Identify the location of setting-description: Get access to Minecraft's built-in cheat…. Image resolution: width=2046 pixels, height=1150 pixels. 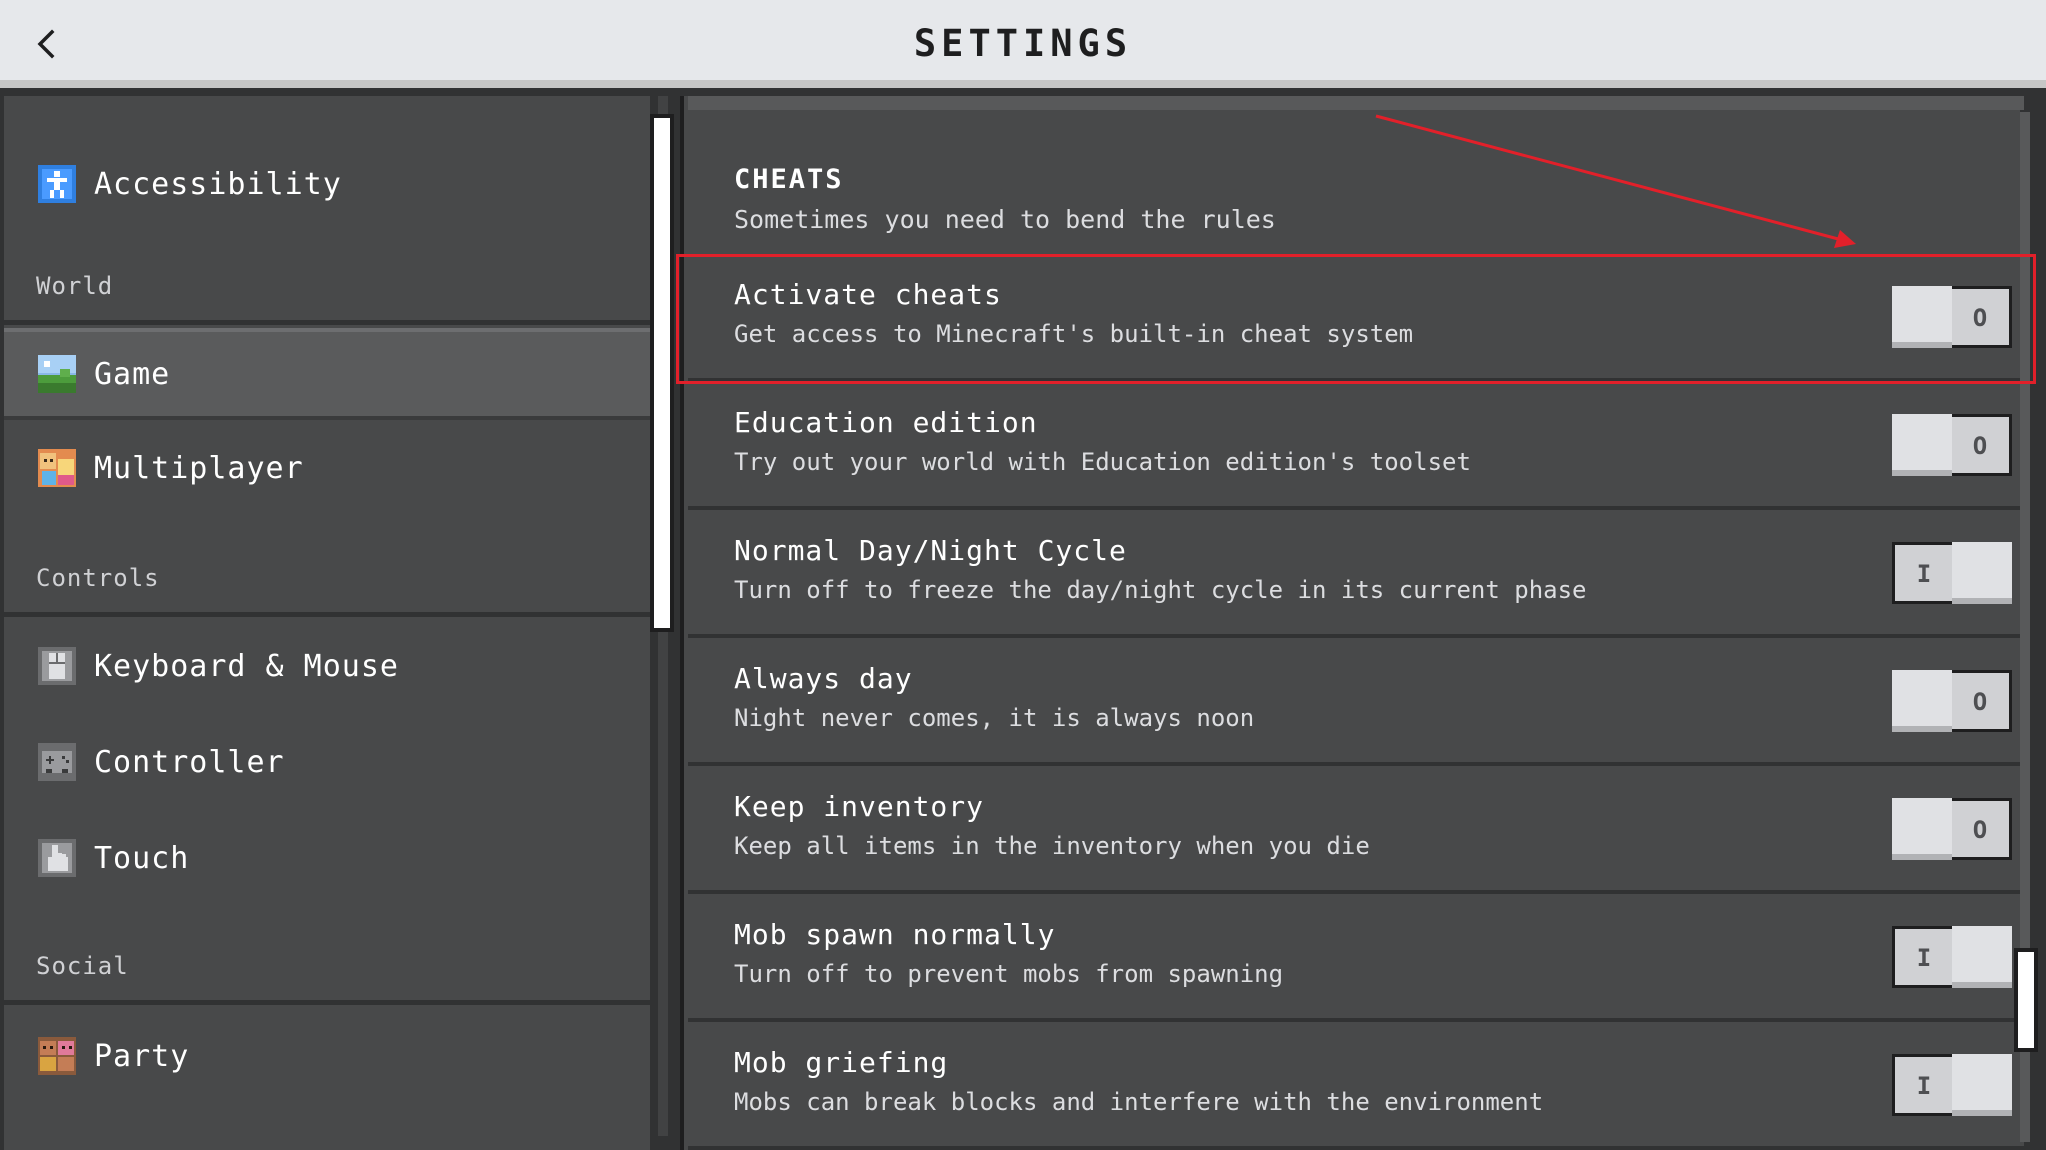
(1074, 334).